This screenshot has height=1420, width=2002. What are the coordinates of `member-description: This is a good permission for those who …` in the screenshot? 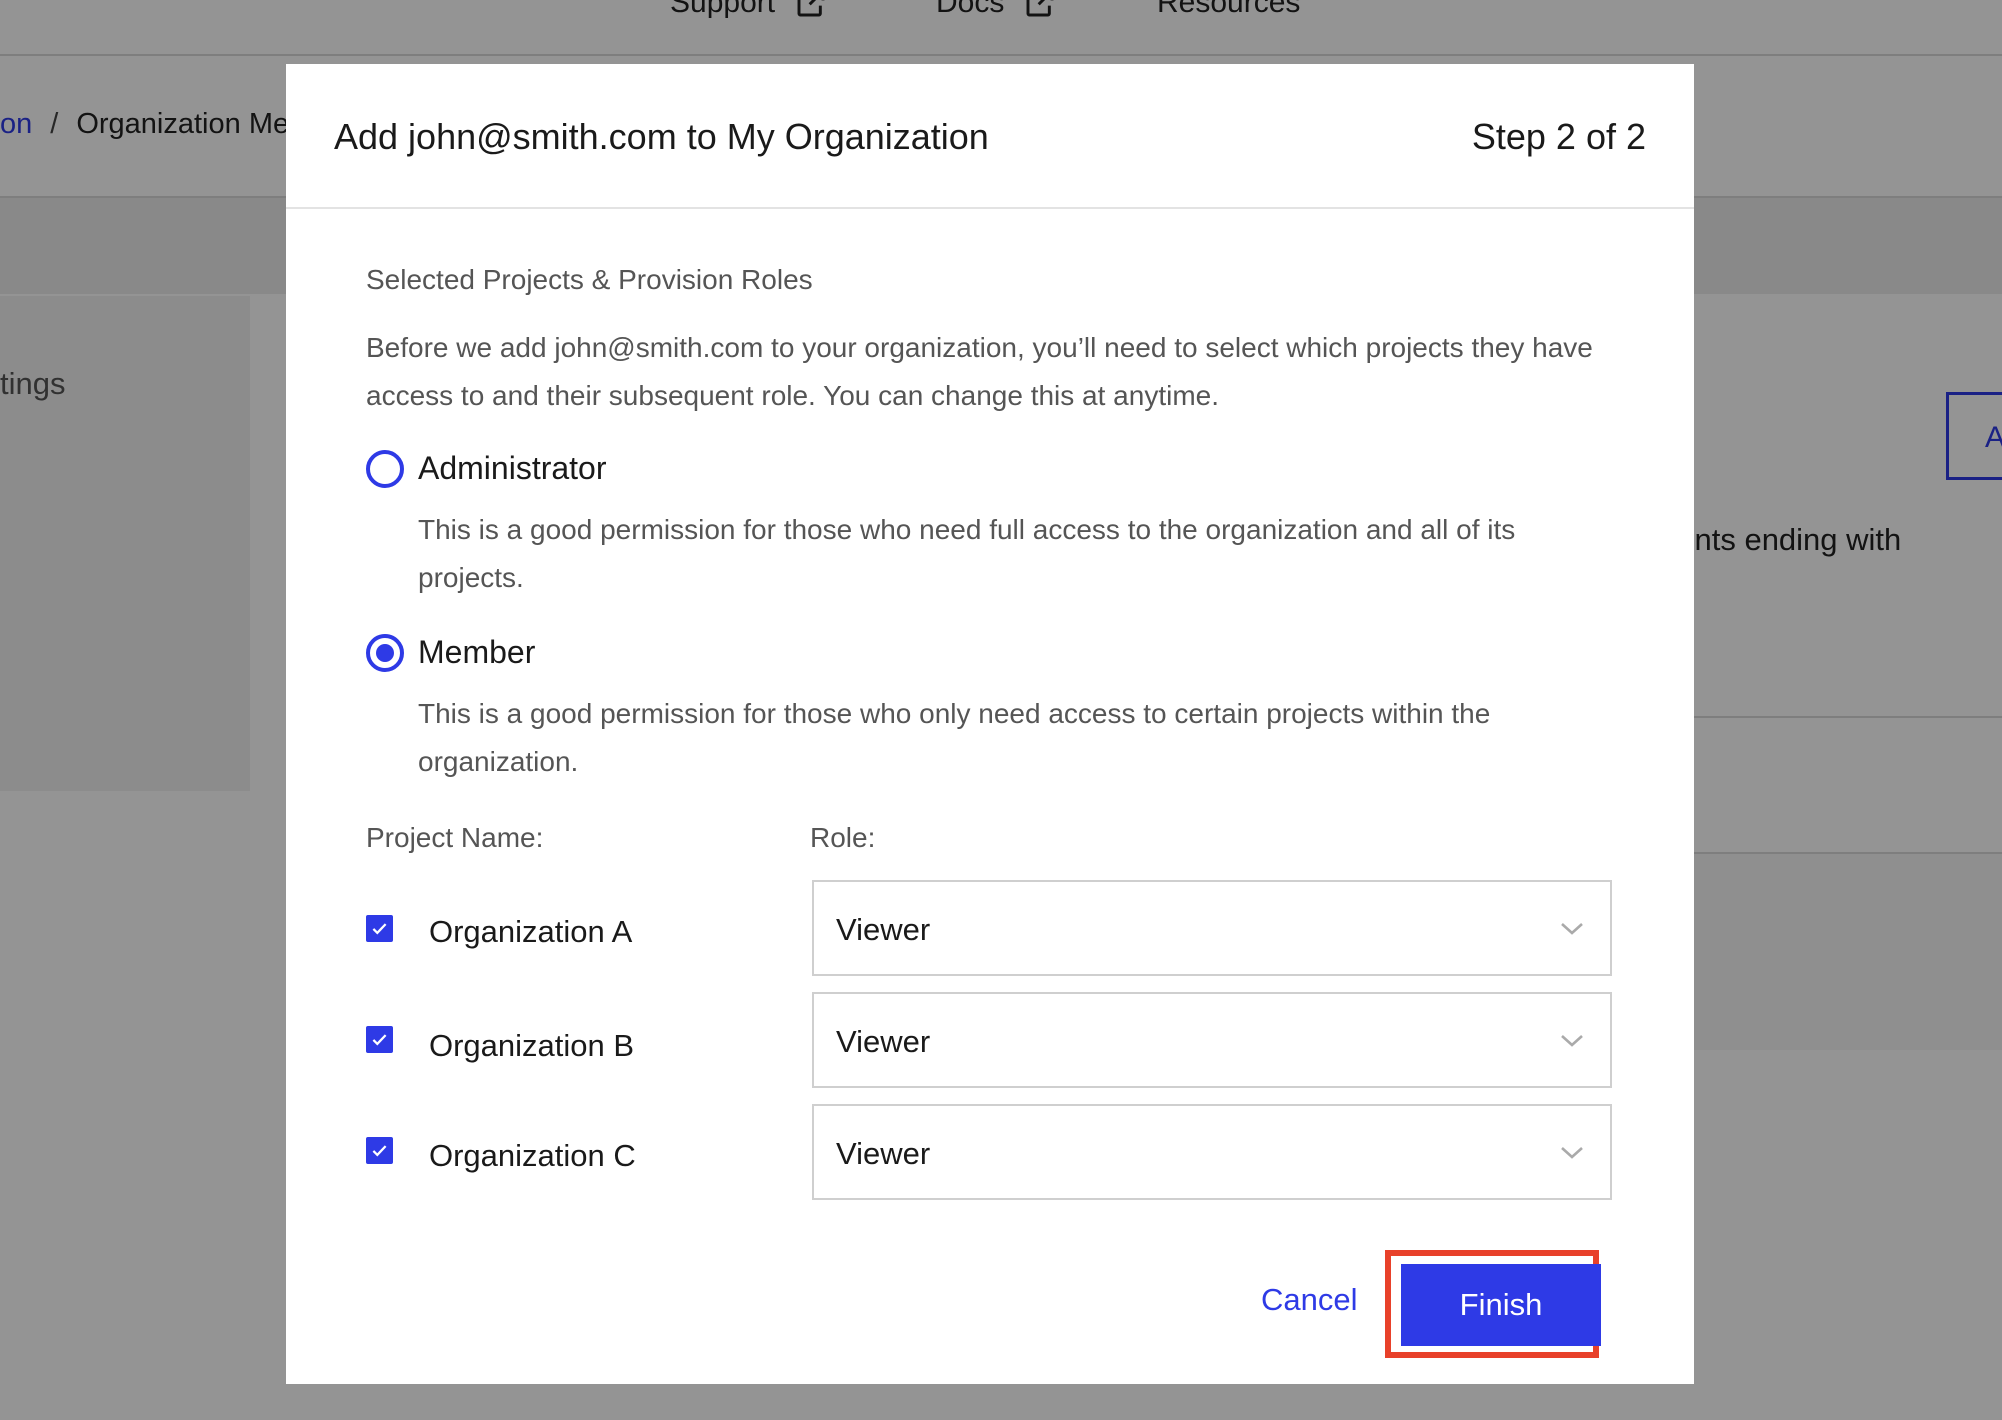 It's located at (954, 737).